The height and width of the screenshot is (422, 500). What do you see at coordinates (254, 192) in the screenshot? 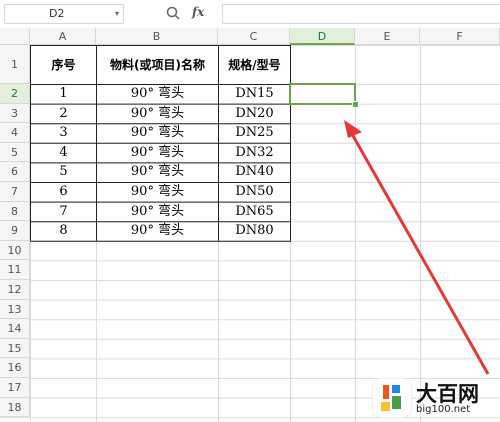
I see `table-cell: DN50` at bounding box center [254, 192].